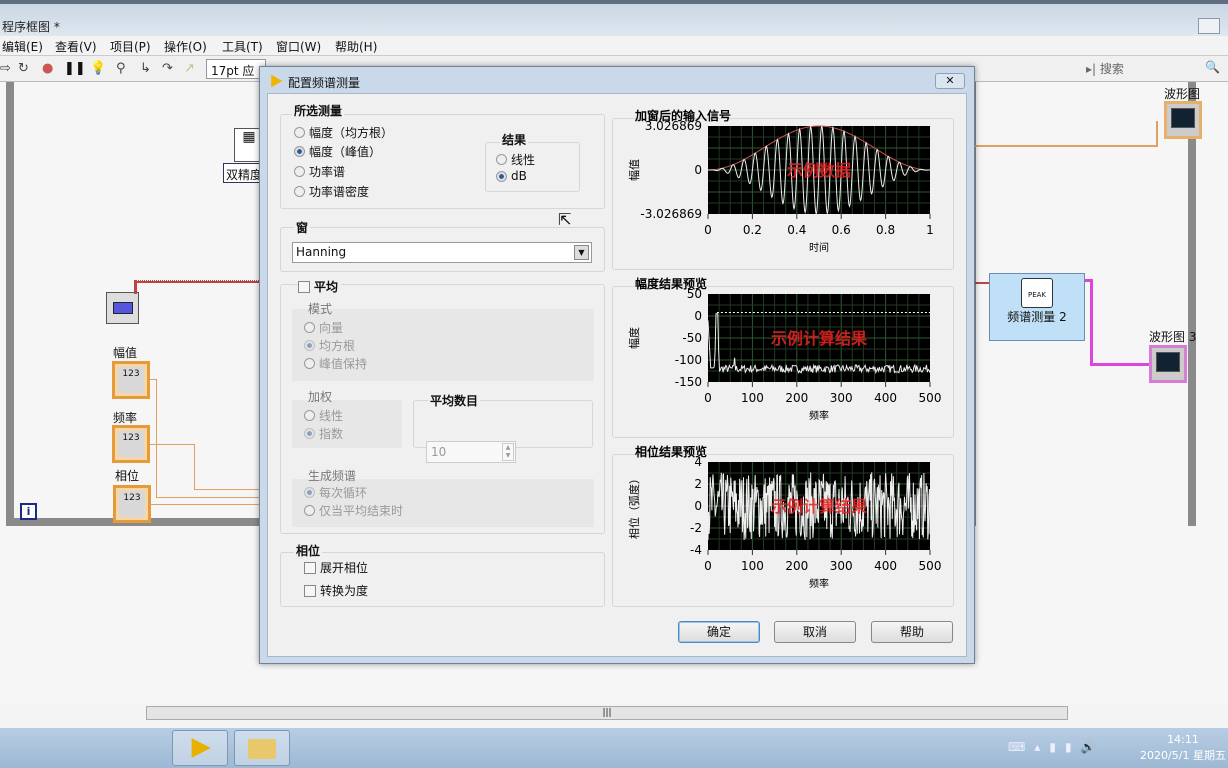 This screenshot has width=1228, height=768. What do you see at coordinates (47, 68) in the screenshot?
I see `abort-icon: ●` at bounding box center [47, 68].